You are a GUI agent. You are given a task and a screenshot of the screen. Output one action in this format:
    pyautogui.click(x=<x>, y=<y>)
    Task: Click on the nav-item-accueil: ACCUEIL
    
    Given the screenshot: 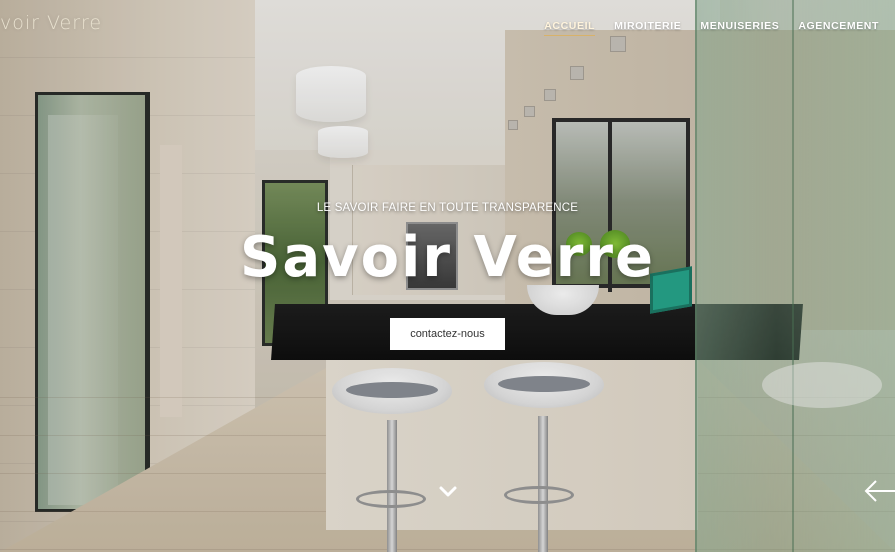 What is the action you would take?
    pyautogui.click(x=569, y=28)
    